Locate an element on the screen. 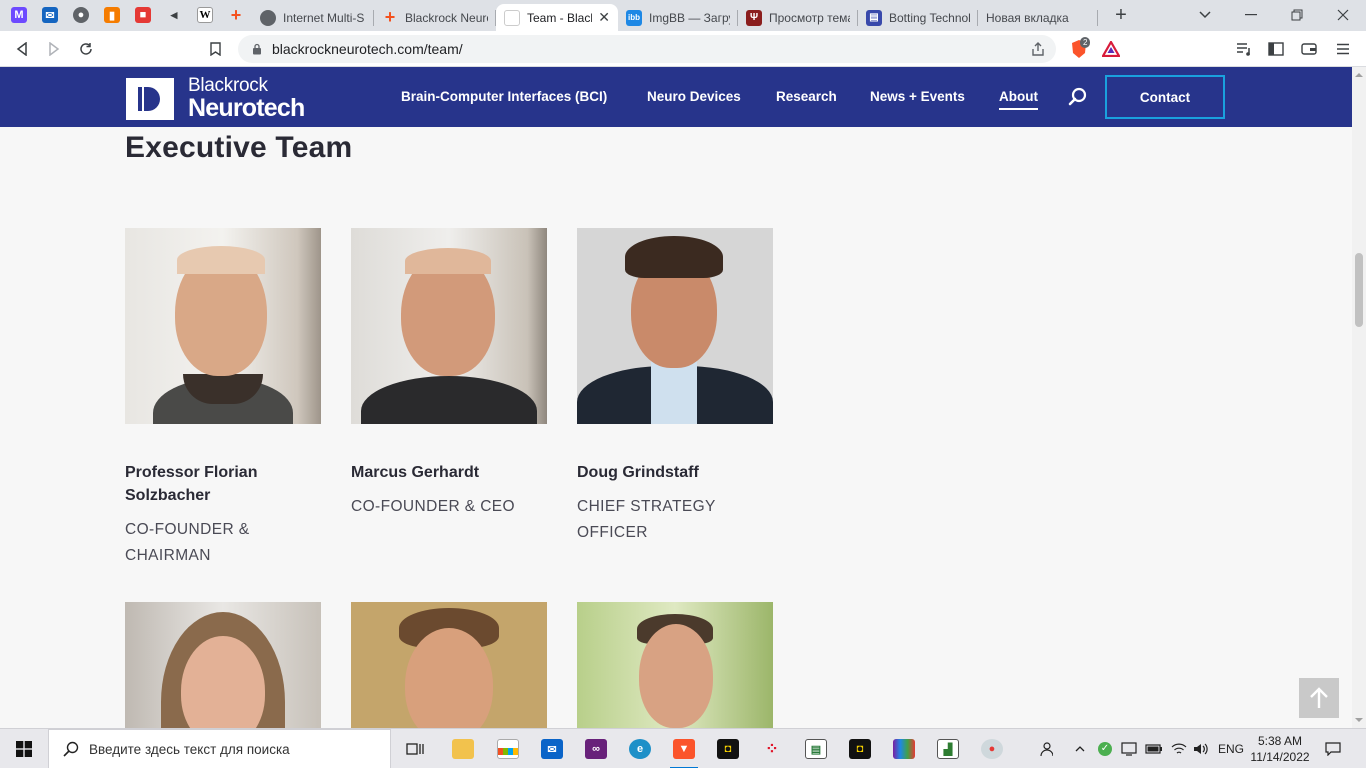 The image size is (1366, 768). taskbar-app-paint: ● is located at coordinates (992, 749).